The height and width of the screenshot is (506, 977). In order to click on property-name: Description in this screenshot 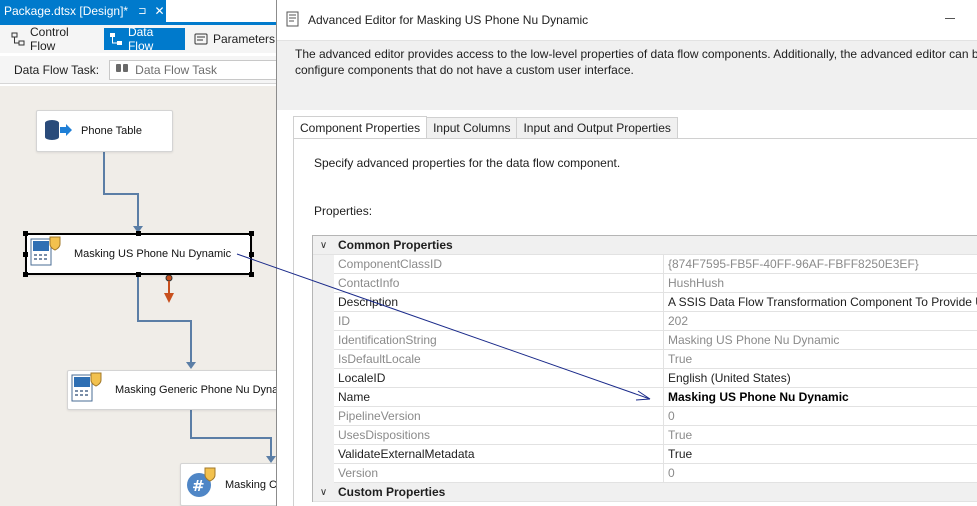, I will do `click(499, 302)`.